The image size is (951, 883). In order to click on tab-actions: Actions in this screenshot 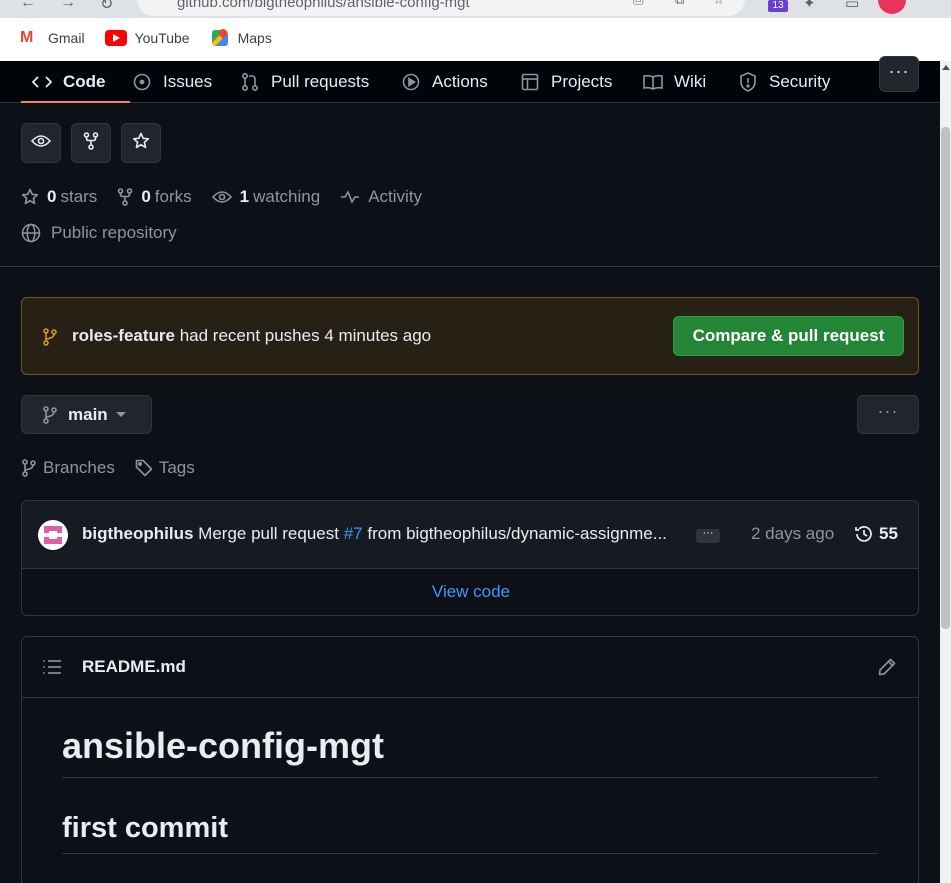, I will do `click(444, 82)`.